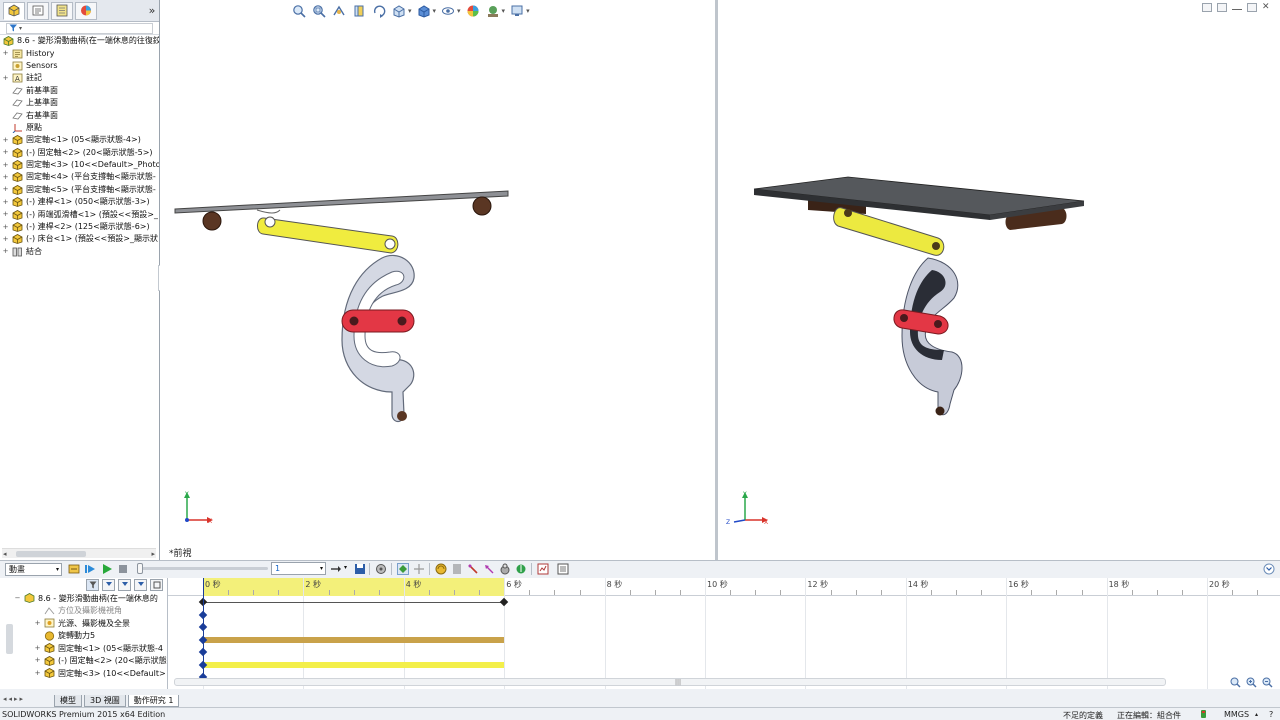  I want to click on tree-item: 前基準面, so click(79, 91).